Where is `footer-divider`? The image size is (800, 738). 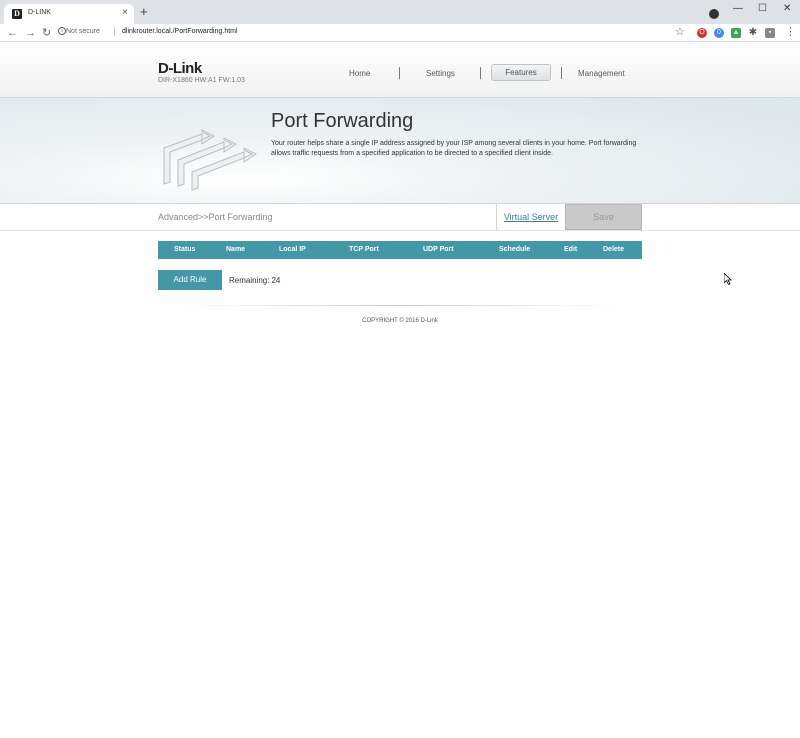
footer-divider is located at coordinates (400, 305).